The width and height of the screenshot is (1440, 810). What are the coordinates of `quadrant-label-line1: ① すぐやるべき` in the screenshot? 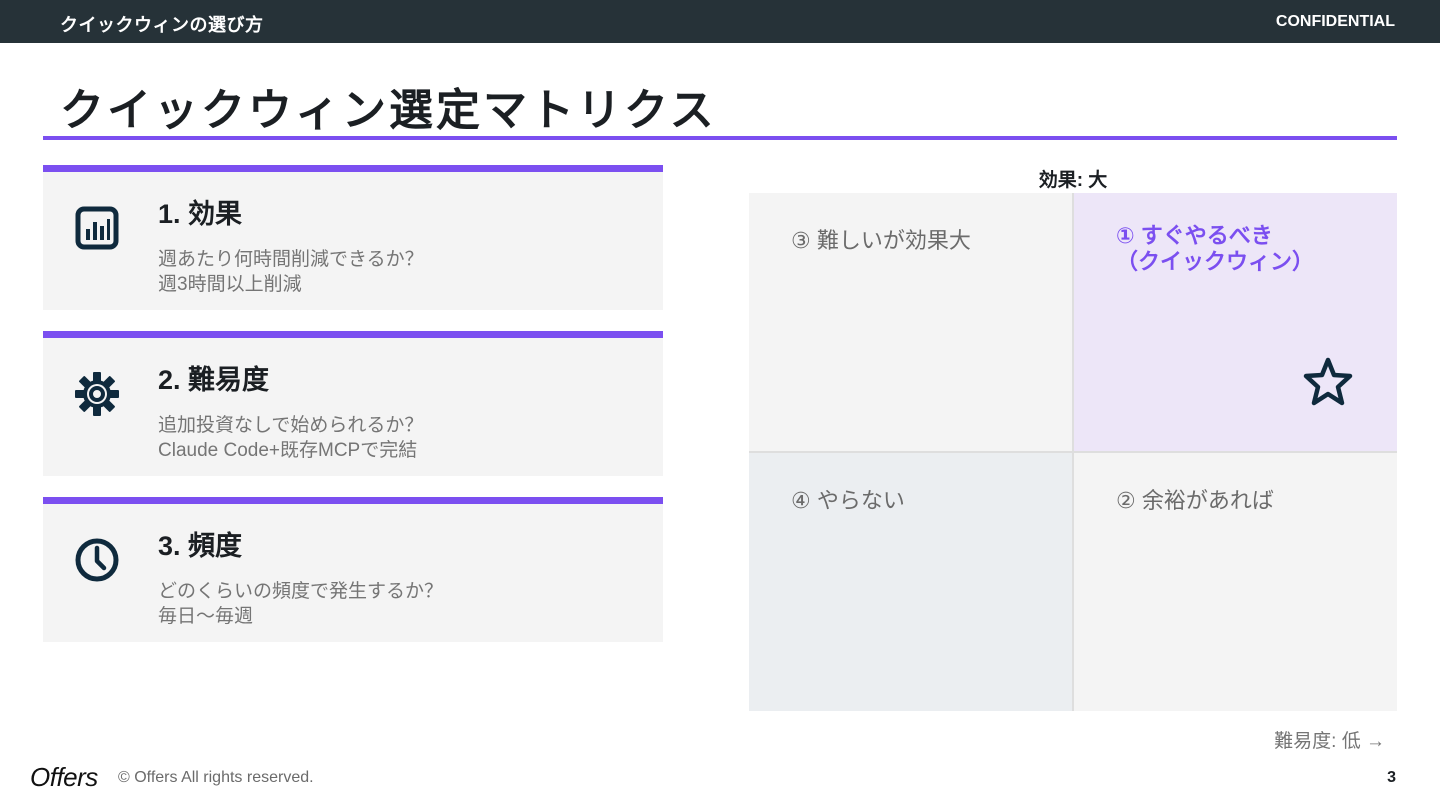 It's located at (1194, 235).